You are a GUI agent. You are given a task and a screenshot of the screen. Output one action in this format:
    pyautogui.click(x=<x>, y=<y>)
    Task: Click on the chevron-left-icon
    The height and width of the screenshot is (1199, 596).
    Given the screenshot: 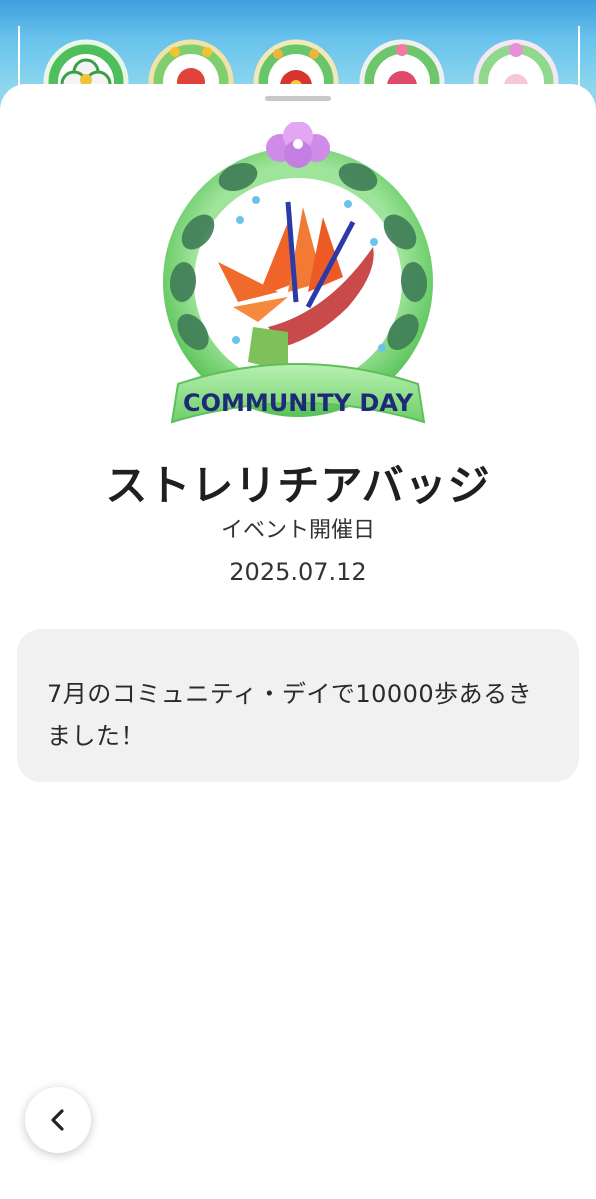 What is the action you would take?
    pyautogui.click(x=57, y=1120)
    